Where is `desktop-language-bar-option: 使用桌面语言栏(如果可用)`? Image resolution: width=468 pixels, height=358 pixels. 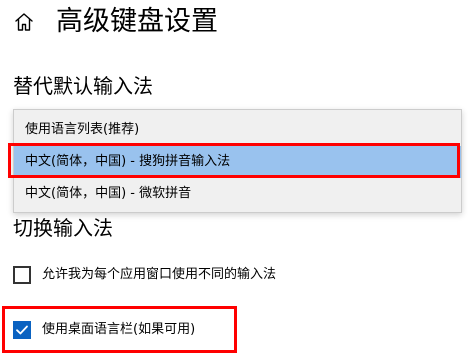
desktop-language-bar-option: 使用桌面语言栏(如果可用) is located at coordinates (104, 330).